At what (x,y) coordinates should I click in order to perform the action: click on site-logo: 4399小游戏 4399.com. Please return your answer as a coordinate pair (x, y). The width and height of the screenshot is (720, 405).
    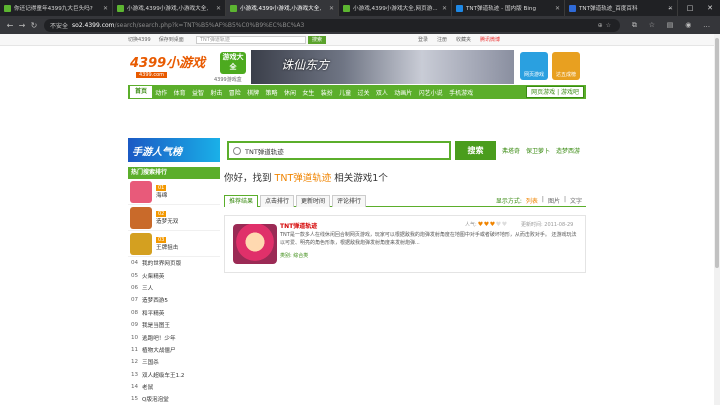
    Looking at the image, I should click on (169, 67).